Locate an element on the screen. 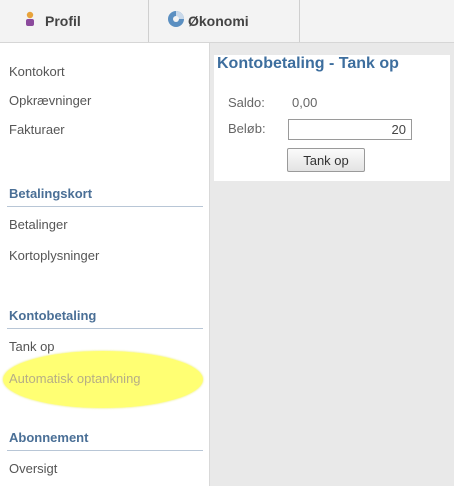 The height and width of the screenshot is (486, 454). section-header-kontobetaling: Kontobetaling is located at coordinates (53, 315).